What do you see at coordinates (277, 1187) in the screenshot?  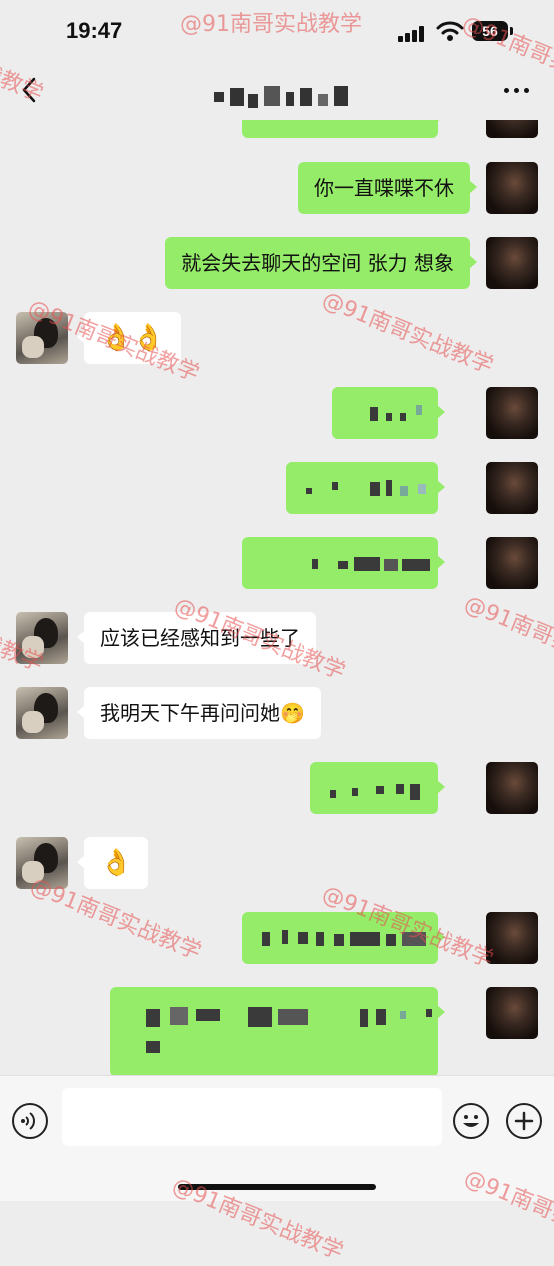 I see `home-indicator` at bounding box center [277, 1187].